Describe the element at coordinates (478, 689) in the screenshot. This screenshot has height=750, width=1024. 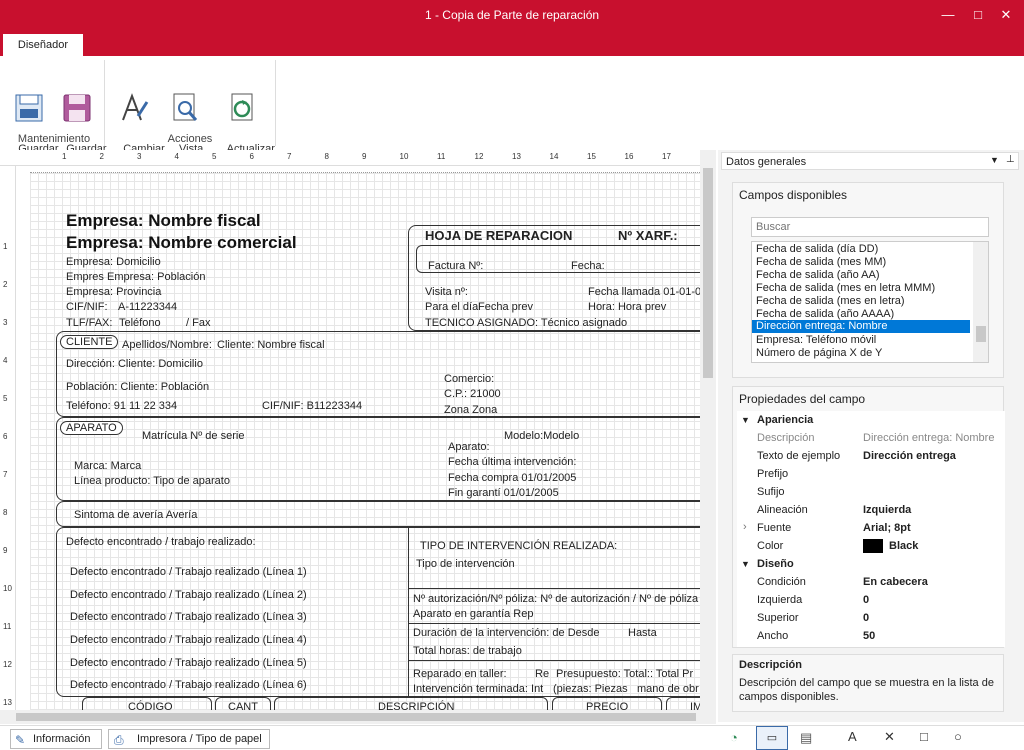
I see `intervencion-terminada: Intervención terminada: Int` at that location.